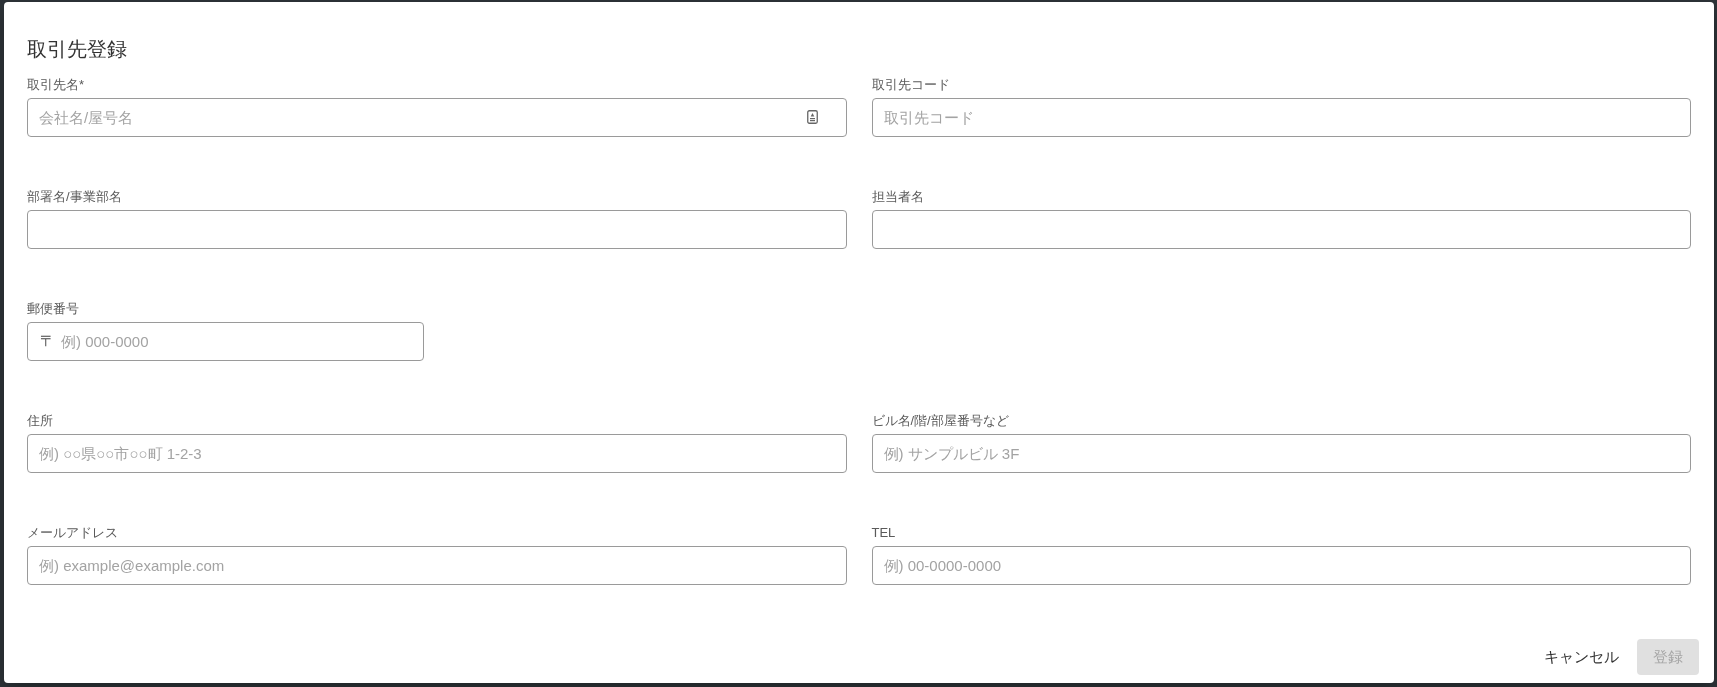  What do you see at coordinates (910, 85) in the screenshot?
I see `field-label: 取引先コード` at bounding box center [910, 85].